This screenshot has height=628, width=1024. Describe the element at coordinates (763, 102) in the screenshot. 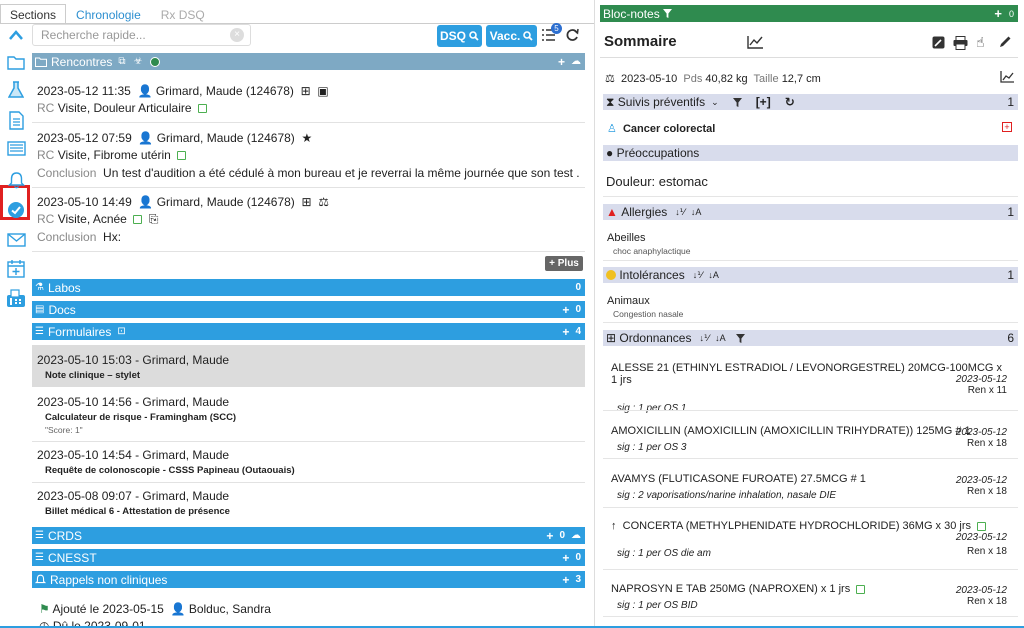

I see `add-suivi-button: [+]` at that location.